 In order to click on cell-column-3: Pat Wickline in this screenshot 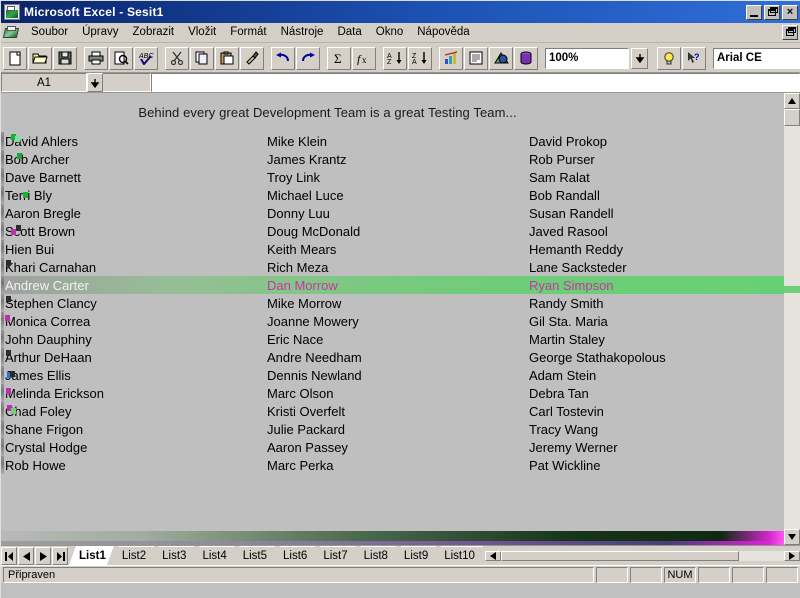, I will do `click(654, 465)`.